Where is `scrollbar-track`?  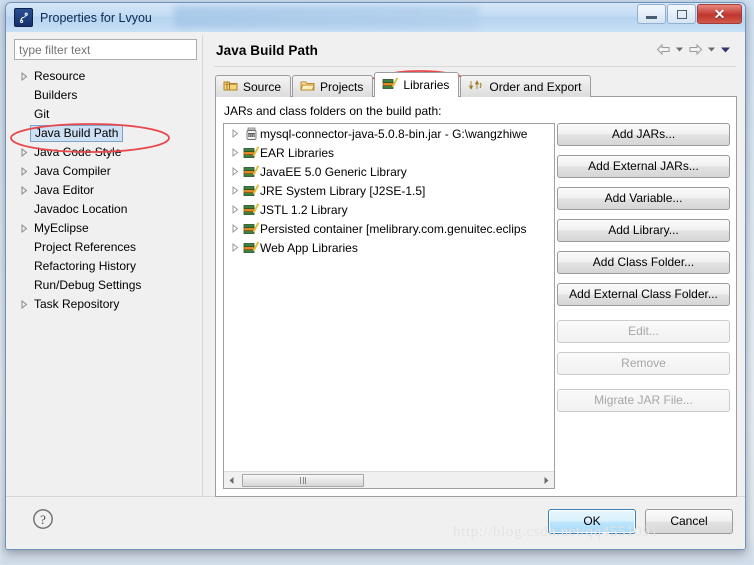
scrollbar-track is located at coordinates (389, 480).